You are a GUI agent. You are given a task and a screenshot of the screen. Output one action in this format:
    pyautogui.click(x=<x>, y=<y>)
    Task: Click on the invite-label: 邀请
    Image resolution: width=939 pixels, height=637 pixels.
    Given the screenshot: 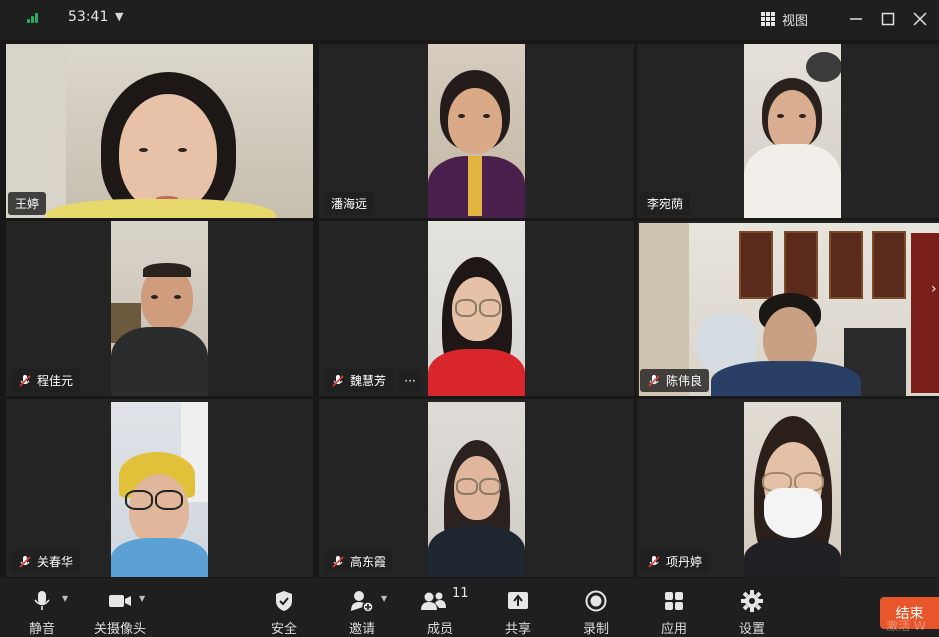 What is the action you would take?
    pyautogui.click(x=361, y=629)
    